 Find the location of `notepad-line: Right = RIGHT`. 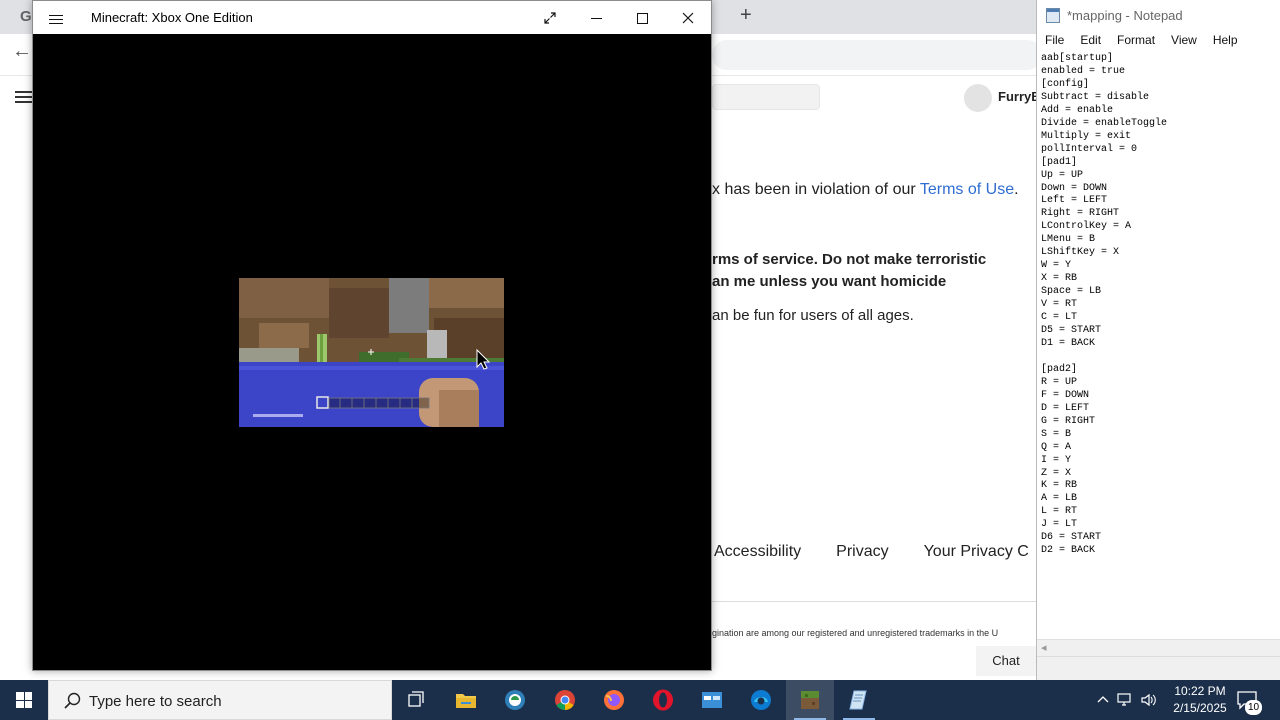

notepad-line: Right = RIGHT is located at coordinates (1080, 214).